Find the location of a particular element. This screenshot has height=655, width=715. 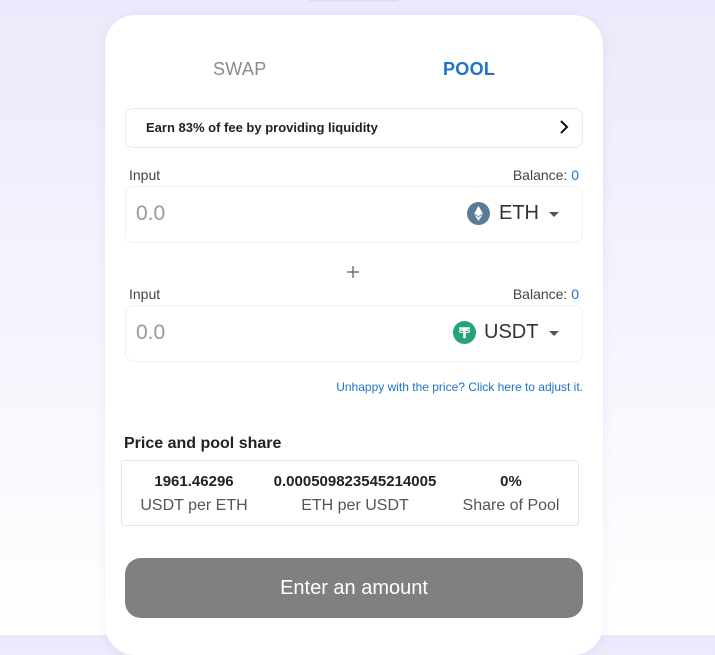

pool-share-label: Share of Pool is located at coordinates (511, 505).